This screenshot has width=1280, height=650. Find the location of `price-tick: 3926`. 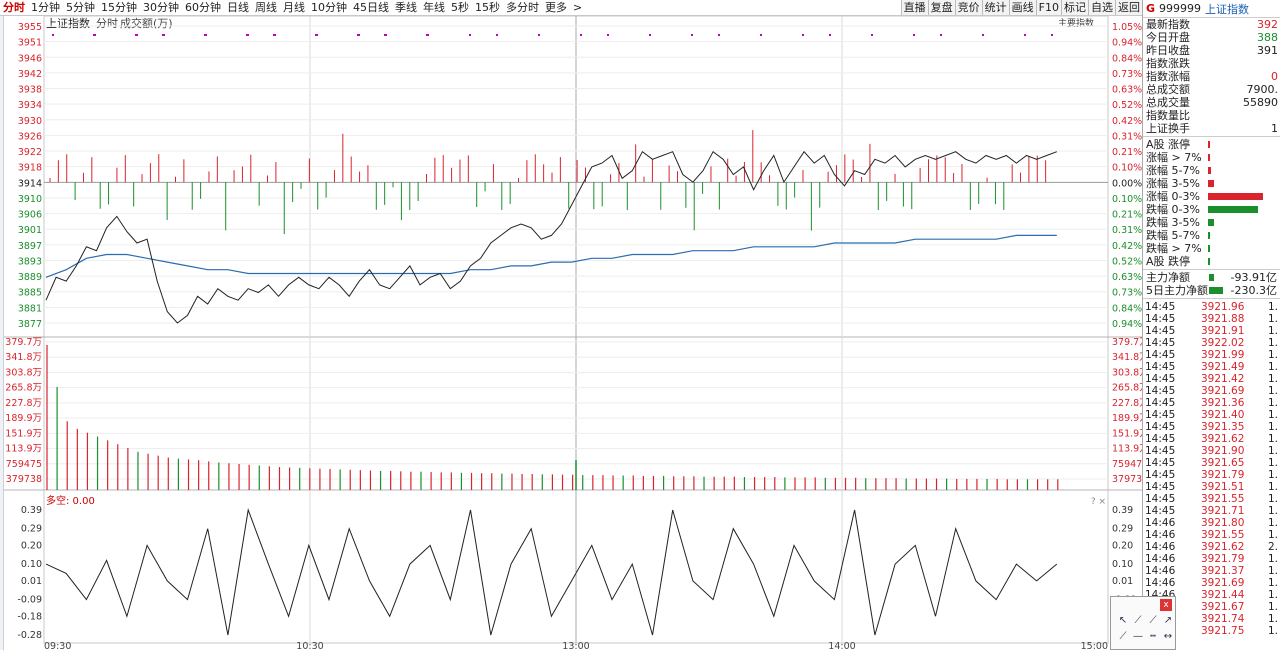

price-tick: 3926 is located at coordinates (30, 136).